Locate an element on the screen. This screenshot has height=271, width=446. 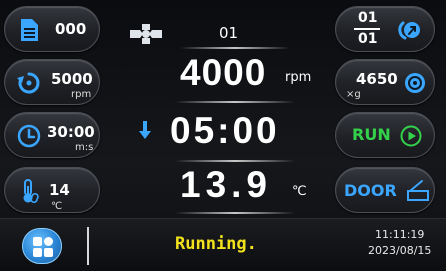
rcf-unit: ×g is located at coordinates (353, 94).